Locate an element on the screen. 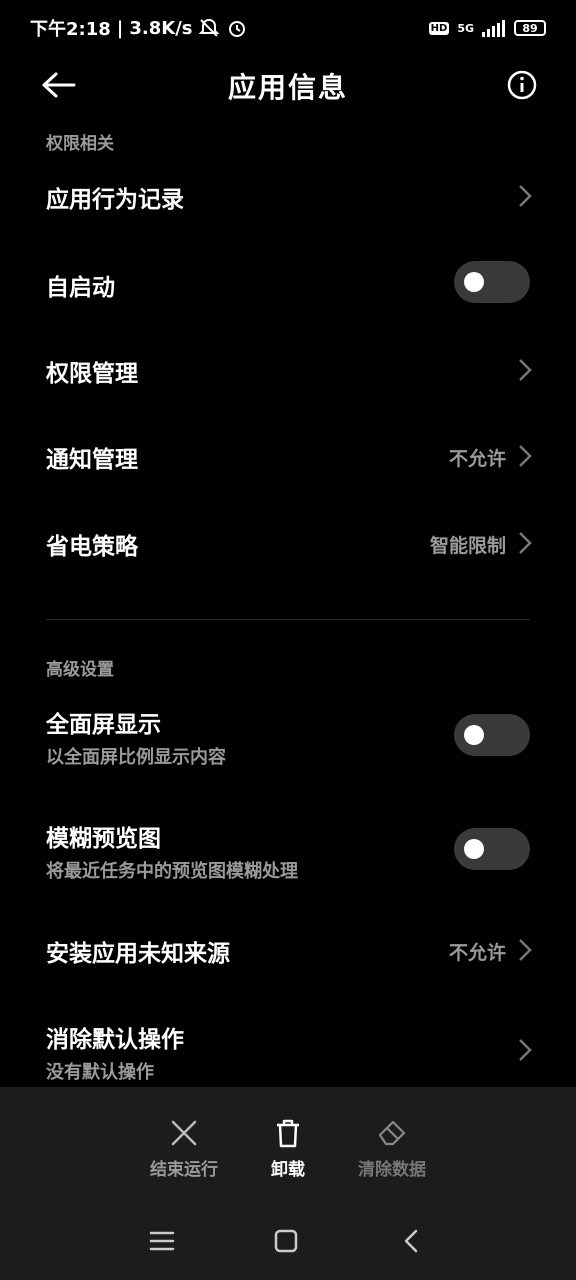  clock: 下午2:18 is located at coordinates (70, 29).